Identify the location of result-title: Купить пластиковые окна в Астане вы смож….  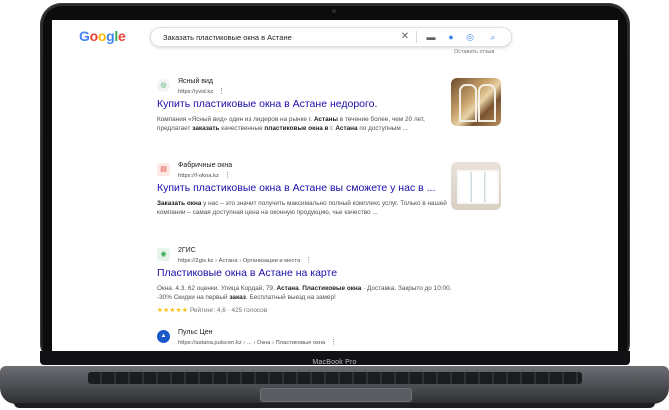
(296, 188).